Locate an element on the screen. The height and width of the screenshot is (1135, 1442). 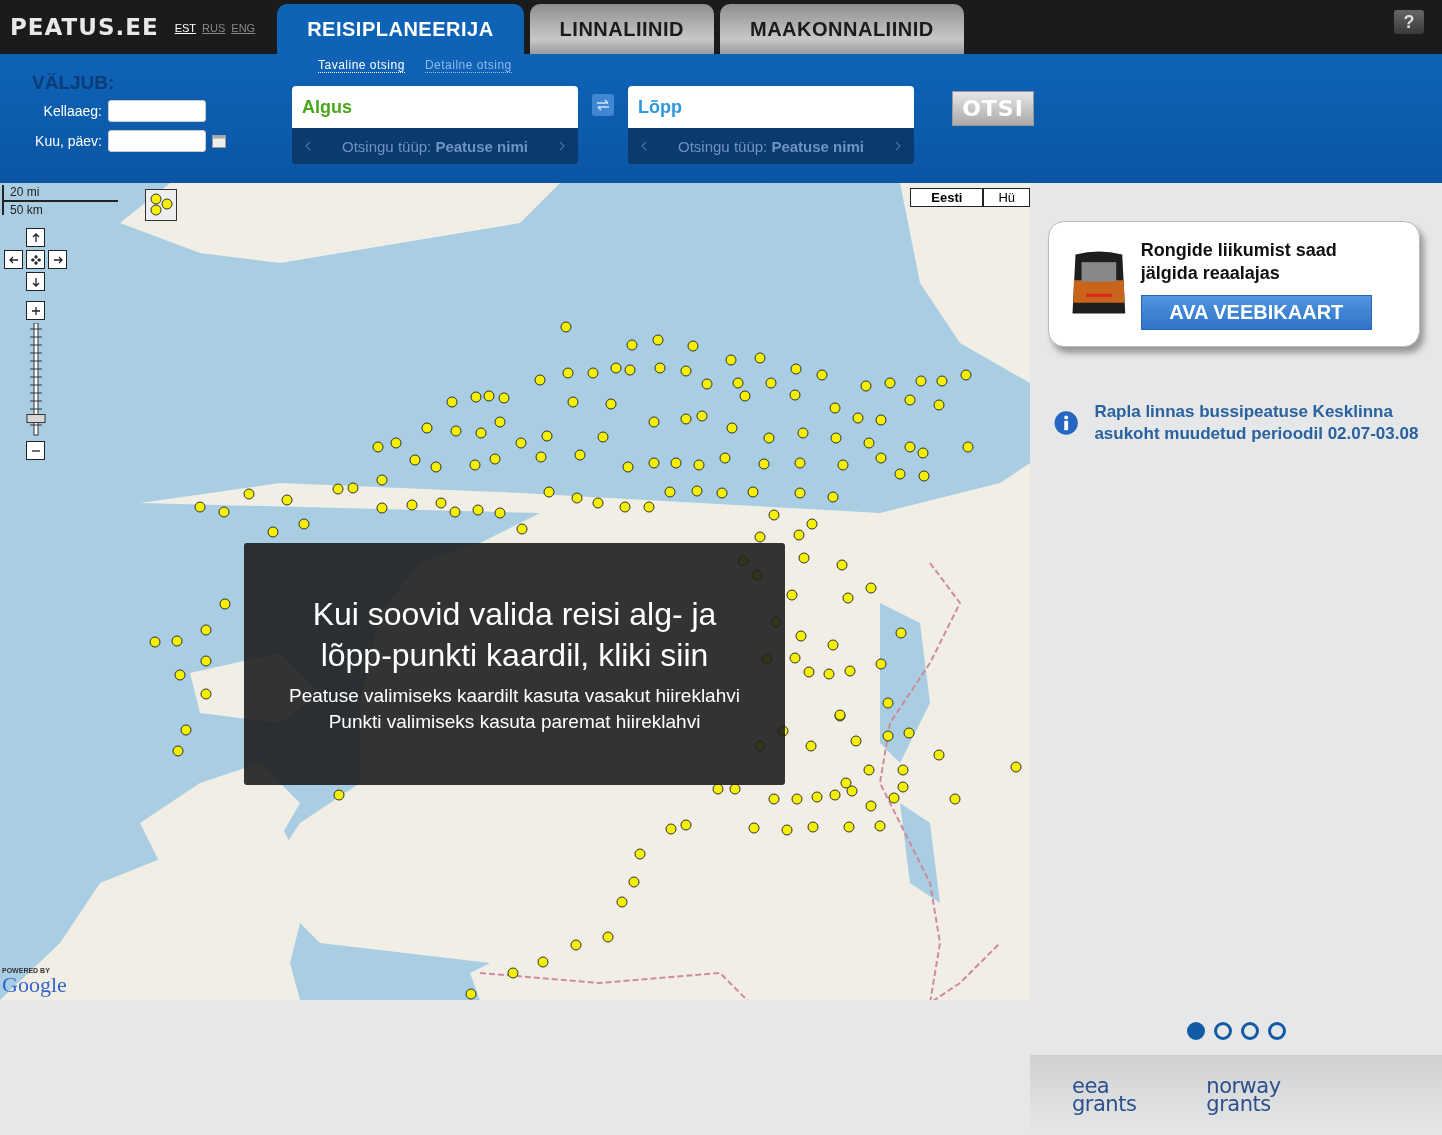
grants-logo: norway grants is located at coordinates (1243, 1095).